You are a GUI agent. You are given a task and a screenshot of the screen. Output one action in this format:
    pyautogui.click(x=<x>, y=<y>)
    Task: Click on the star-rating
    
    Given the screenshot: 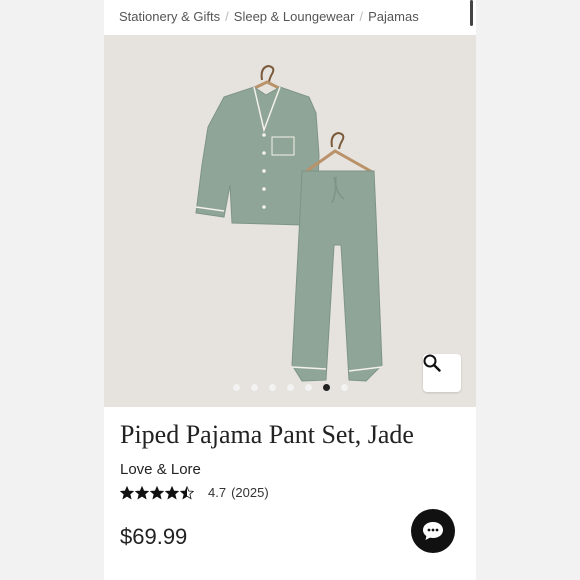 What is the action you would take?
    pyautogui.click(x=157, y=492)
    